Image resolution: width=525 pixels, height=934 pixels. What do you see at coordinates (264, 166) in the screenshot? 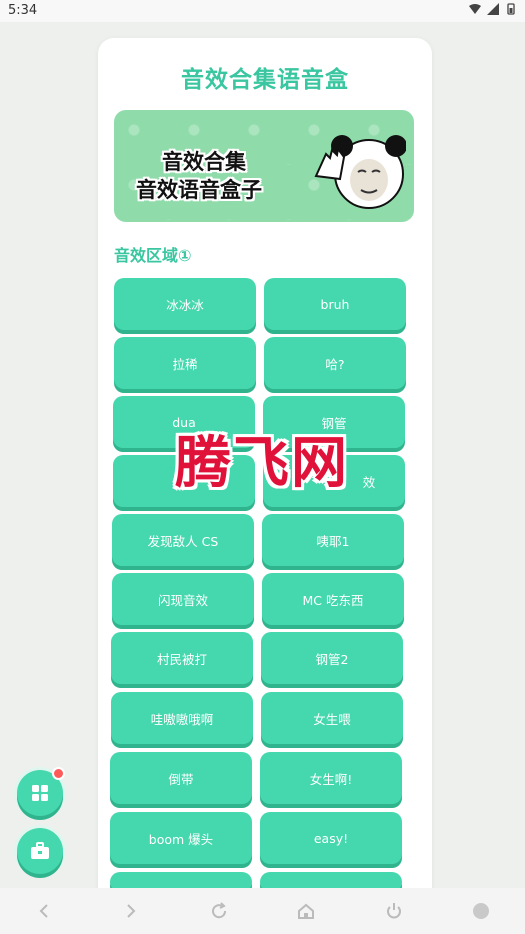
I see `banner: 音效合集 音效语音盒子` at bounding box center [264, 166].